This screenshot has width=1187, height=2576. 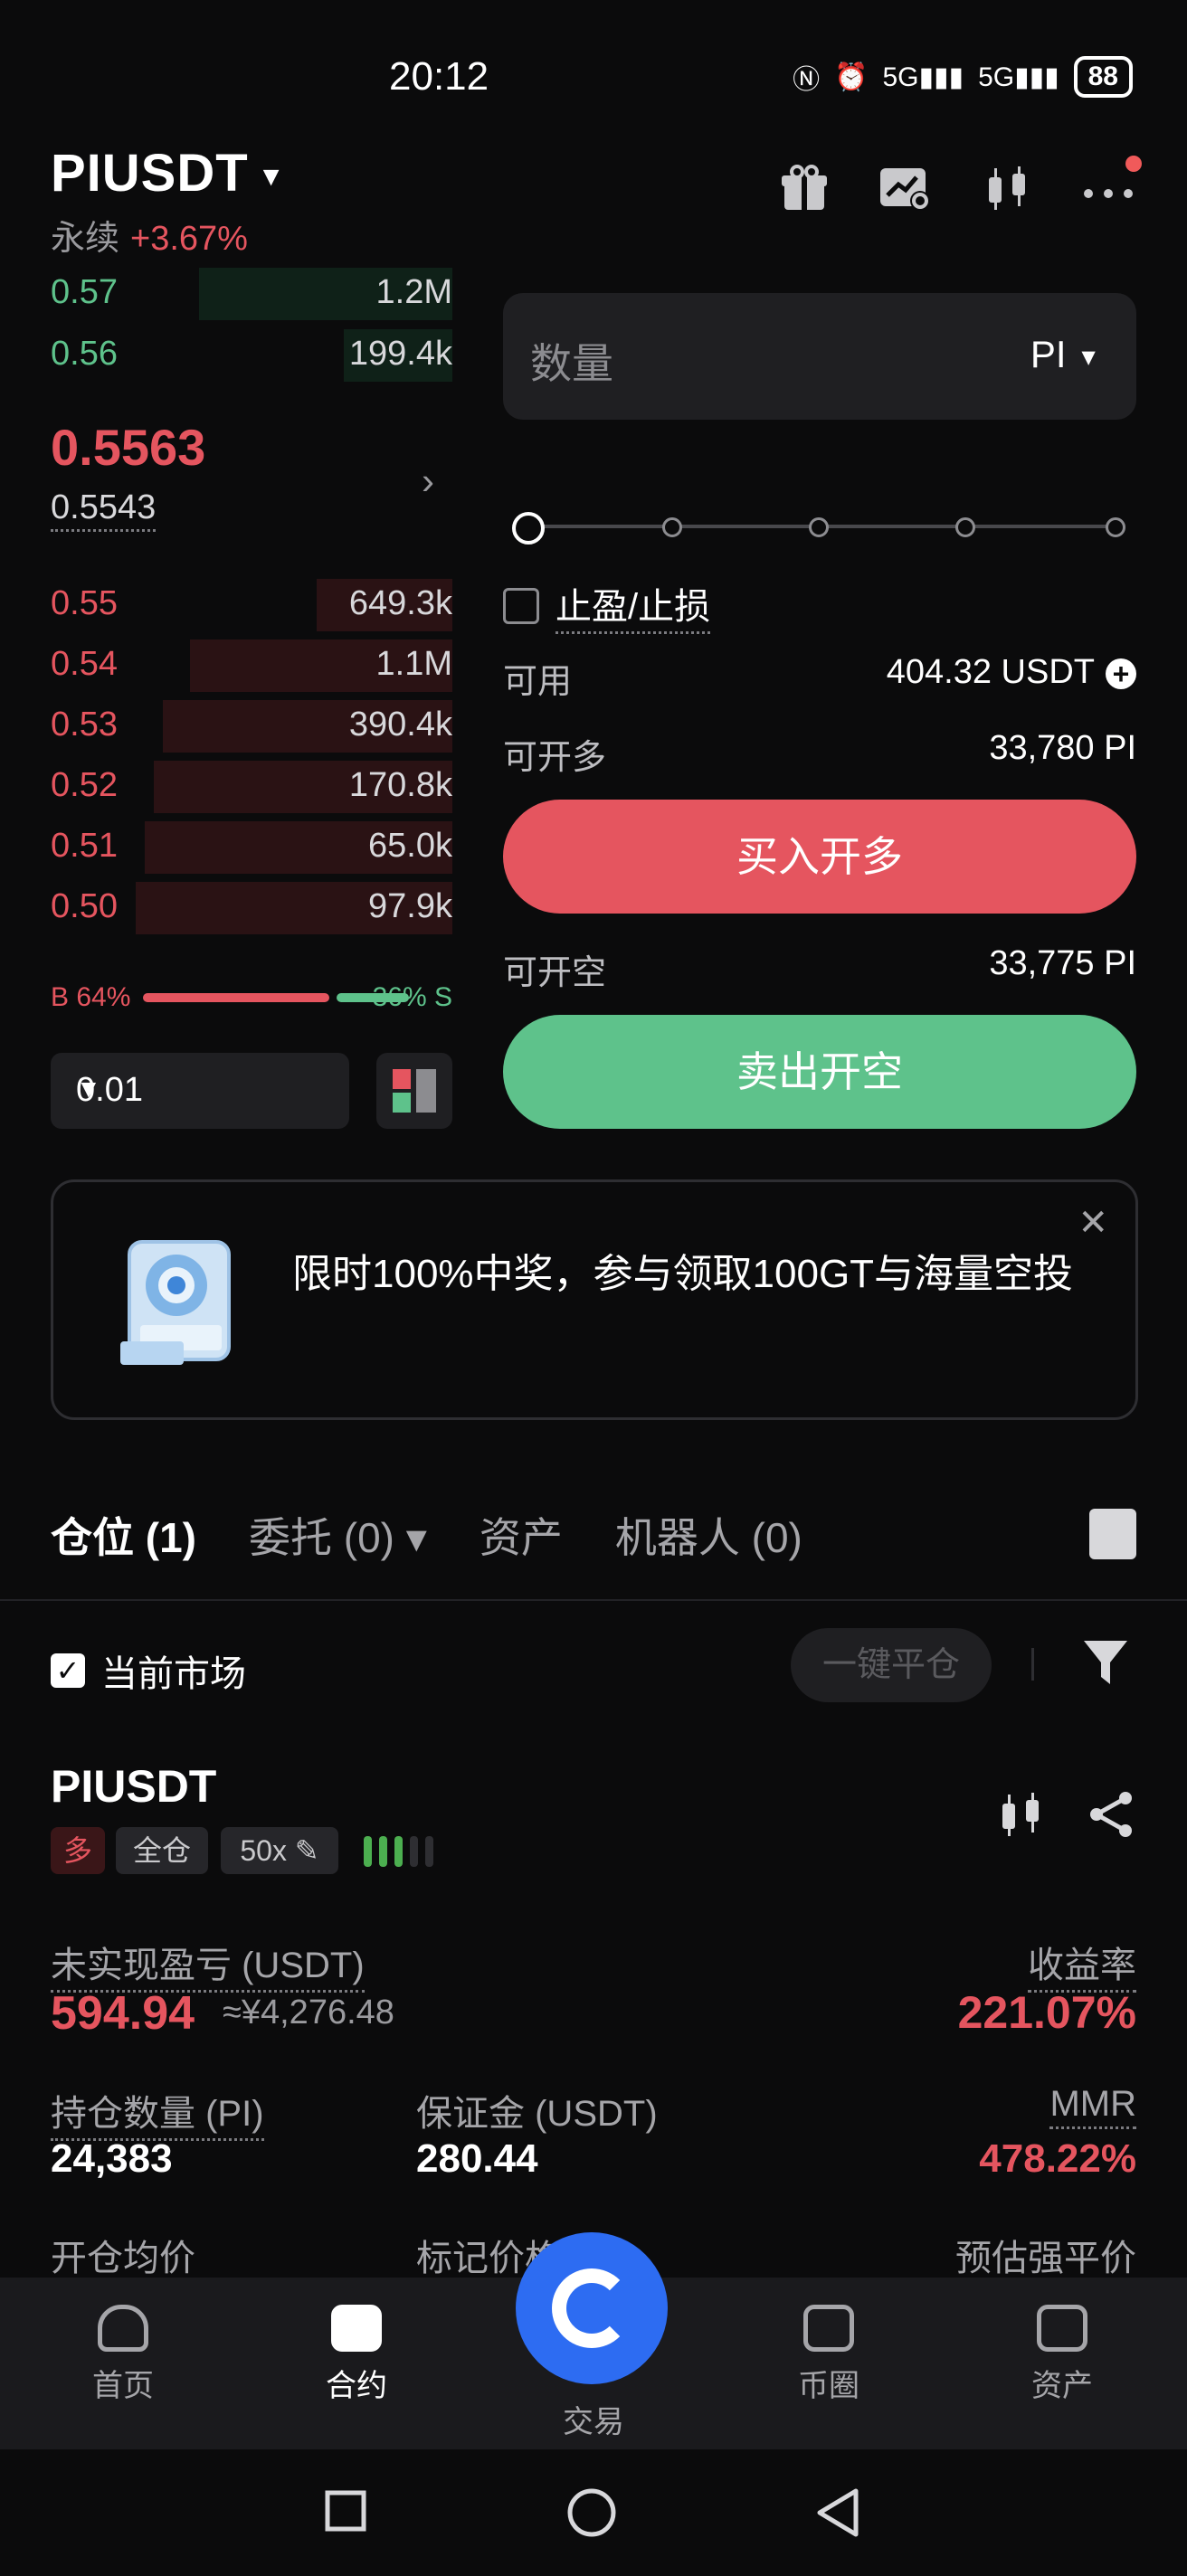 What do you see at coordinates (252, 355) in the screenshot?
I see `orderbook-row: 0.56 199.4k` at bounding box center [252, 355].